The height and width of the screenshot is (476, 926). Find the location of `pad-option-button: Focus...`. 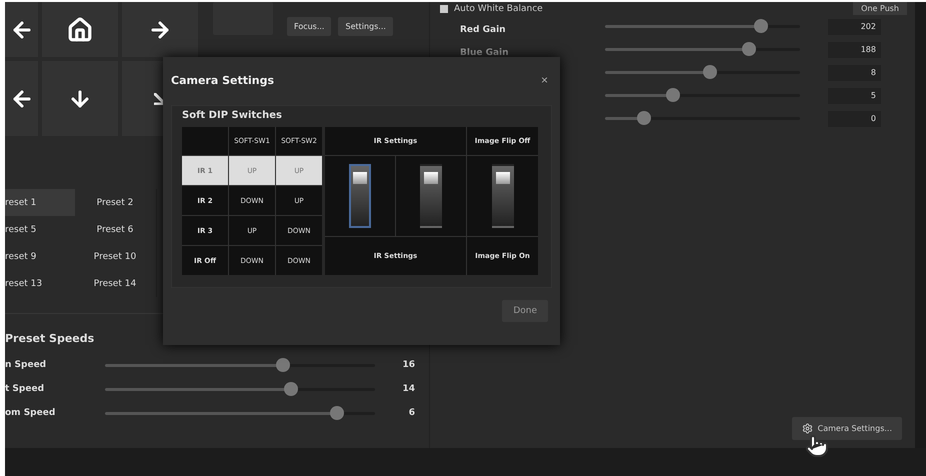

pad-option-button: Focus... is located at coordinates (309, 26).